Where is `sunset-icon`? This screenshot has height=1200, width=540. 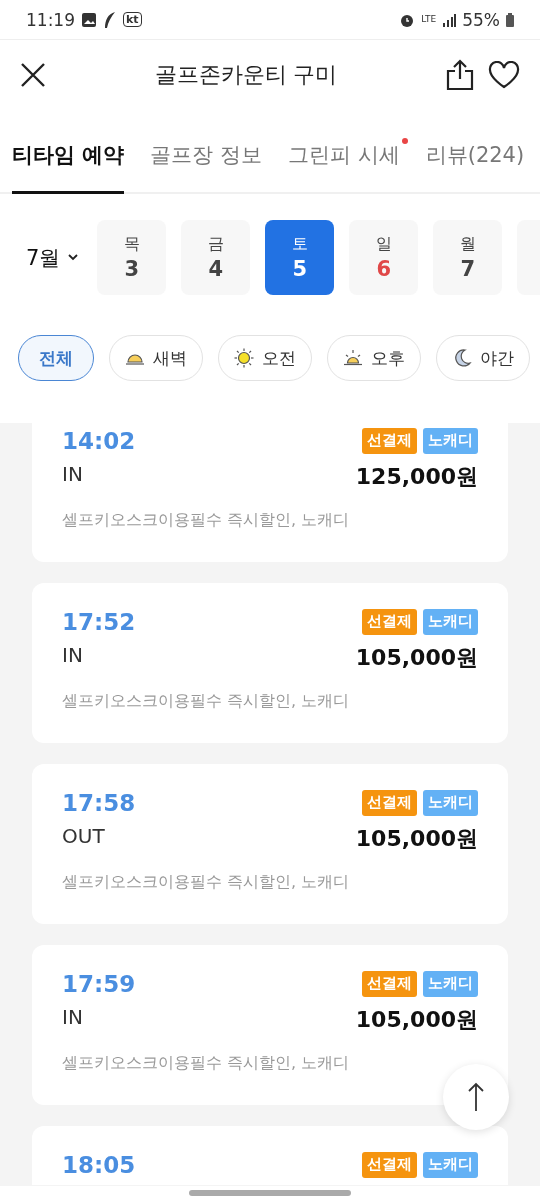
sunset-icon is located at coordinates (353, 358).